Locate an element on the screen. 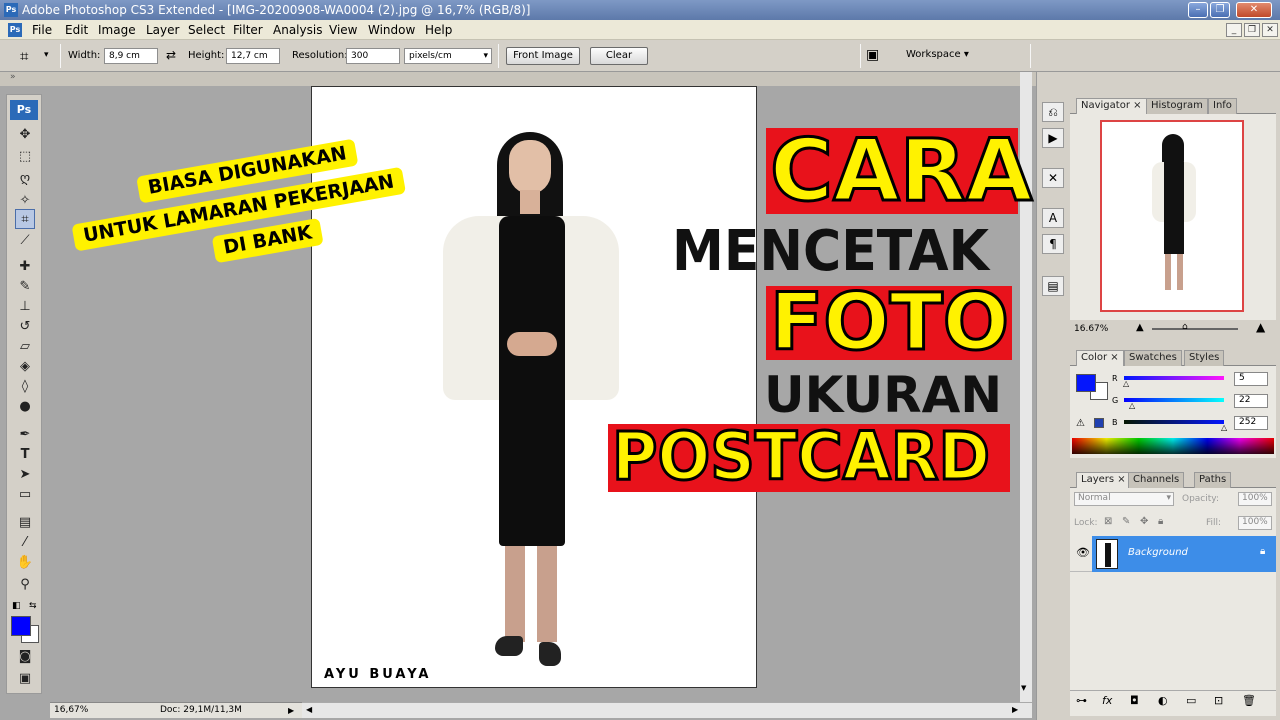 This screenshot has width=1280, height=720. web-safe-swatch-icon is located at coordinates (1099, 423).